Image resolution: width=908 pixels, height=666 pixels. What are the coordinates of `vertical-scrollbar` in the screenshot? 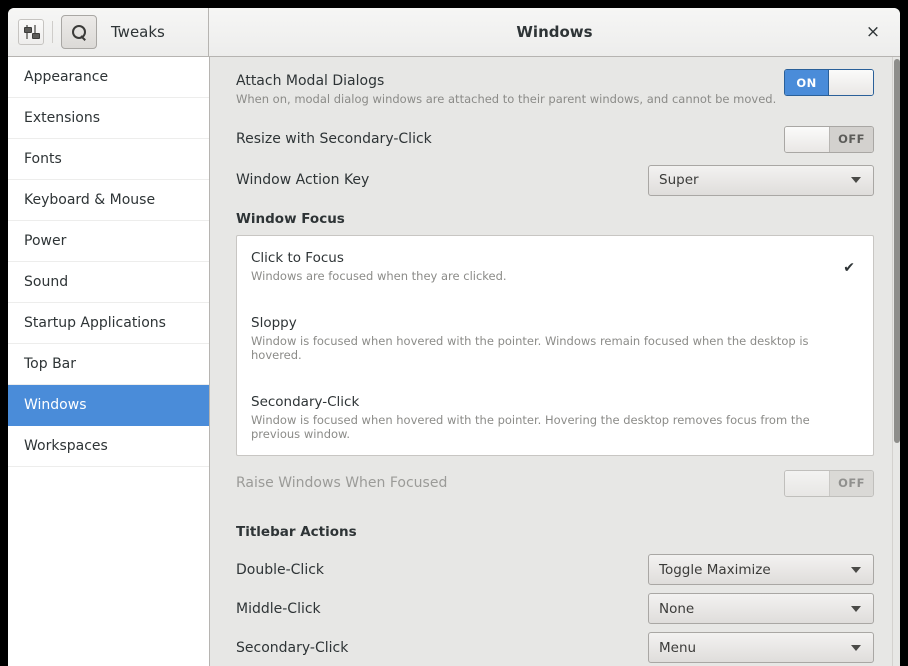 It's located at (896, 361).